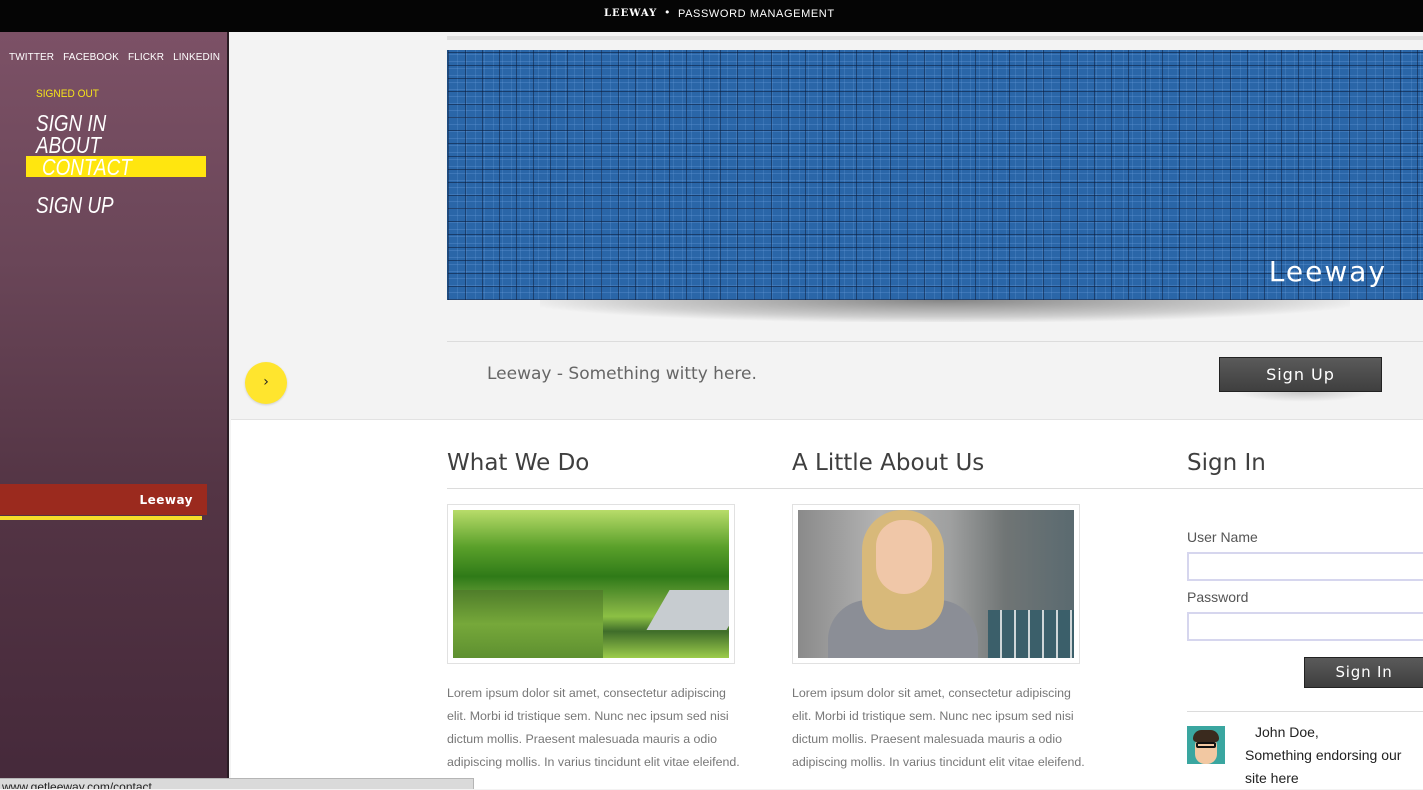 The width and height of the screenshot is (1423, 790). What do you see at coordinates (1226, 463) in the screenshot?
I see `sign-in-heading: Sign In` at bounding box center [1226, 463].